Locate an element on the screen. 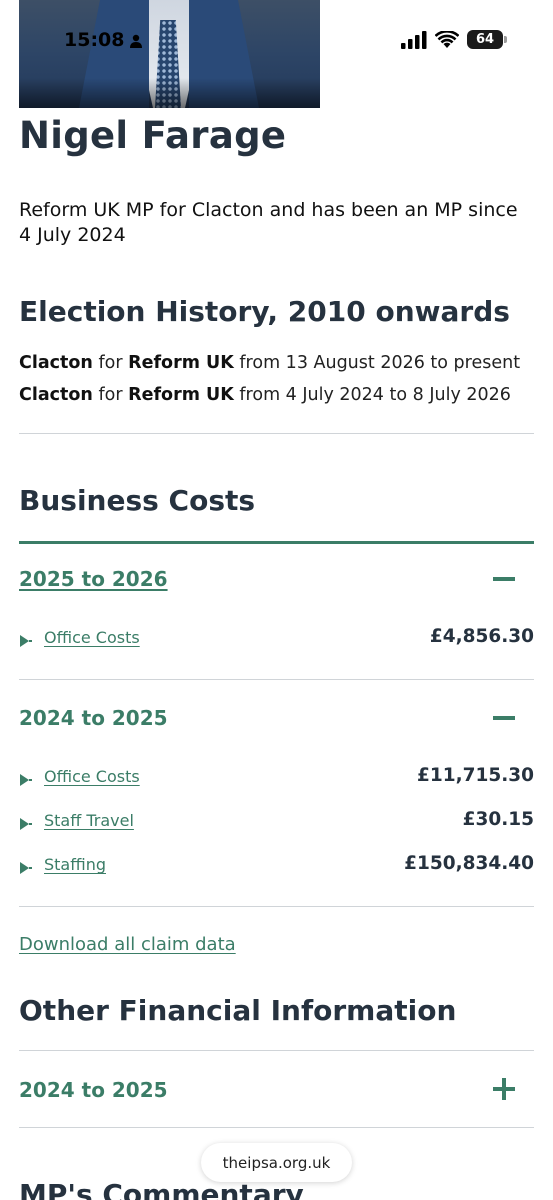 This screenshot has height=1200, width=553. year-2024-2025-toggle: 2024 to 2025 is located at coordinates (93, 718).